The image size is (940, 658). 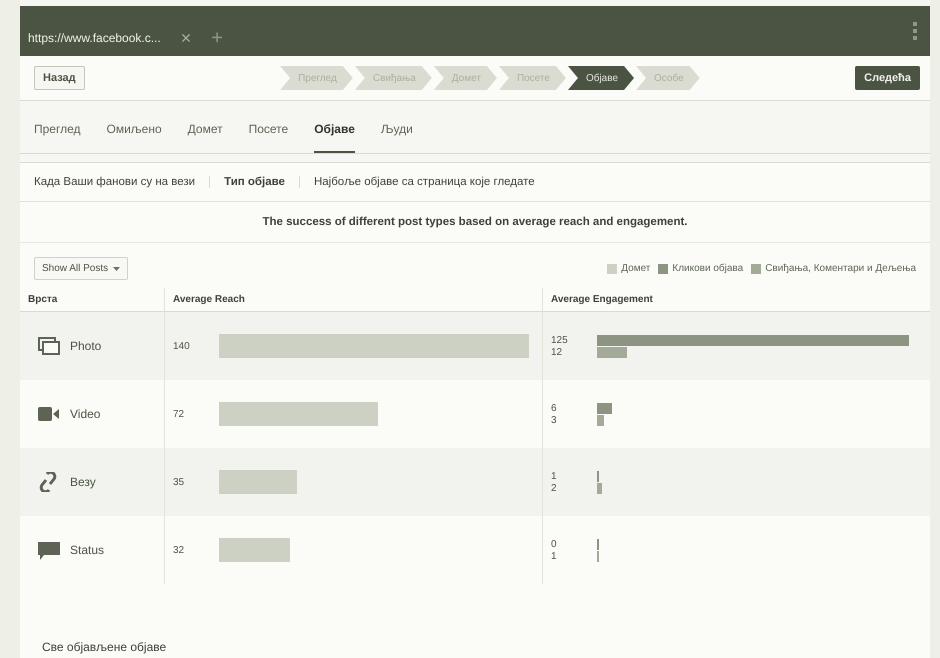 What do you see at coordinates (887, 78) in the screenshot?
I see `next-button: Следећа` at bounding box center [887, 78].